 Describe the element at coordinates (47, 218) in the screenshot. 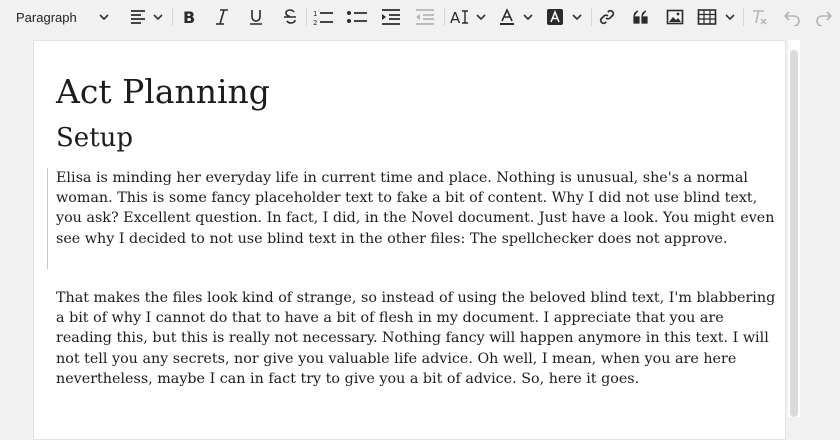

I see `paragraph-focus-marker` at that location.